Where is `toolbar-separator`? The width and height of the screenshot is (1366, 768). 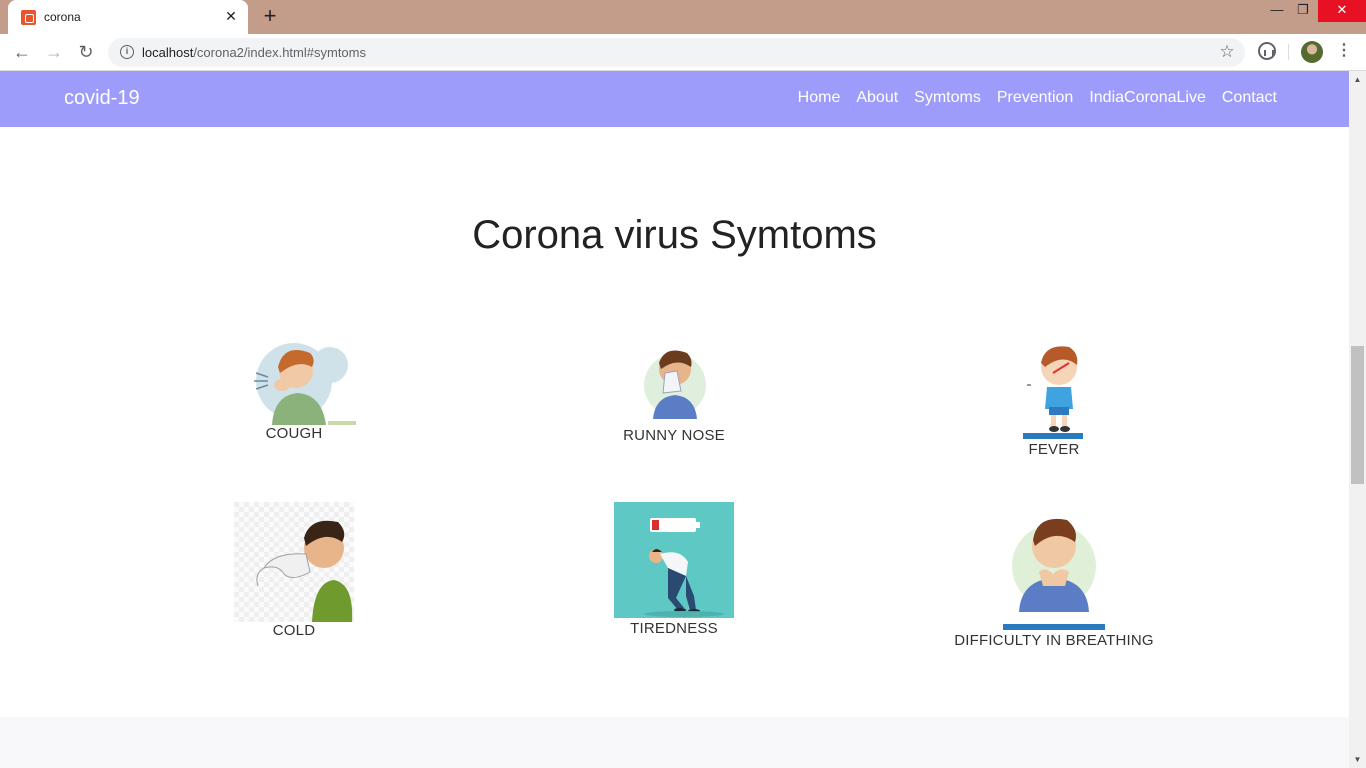 toolbar-separator is located at coordinates (1288, 52).